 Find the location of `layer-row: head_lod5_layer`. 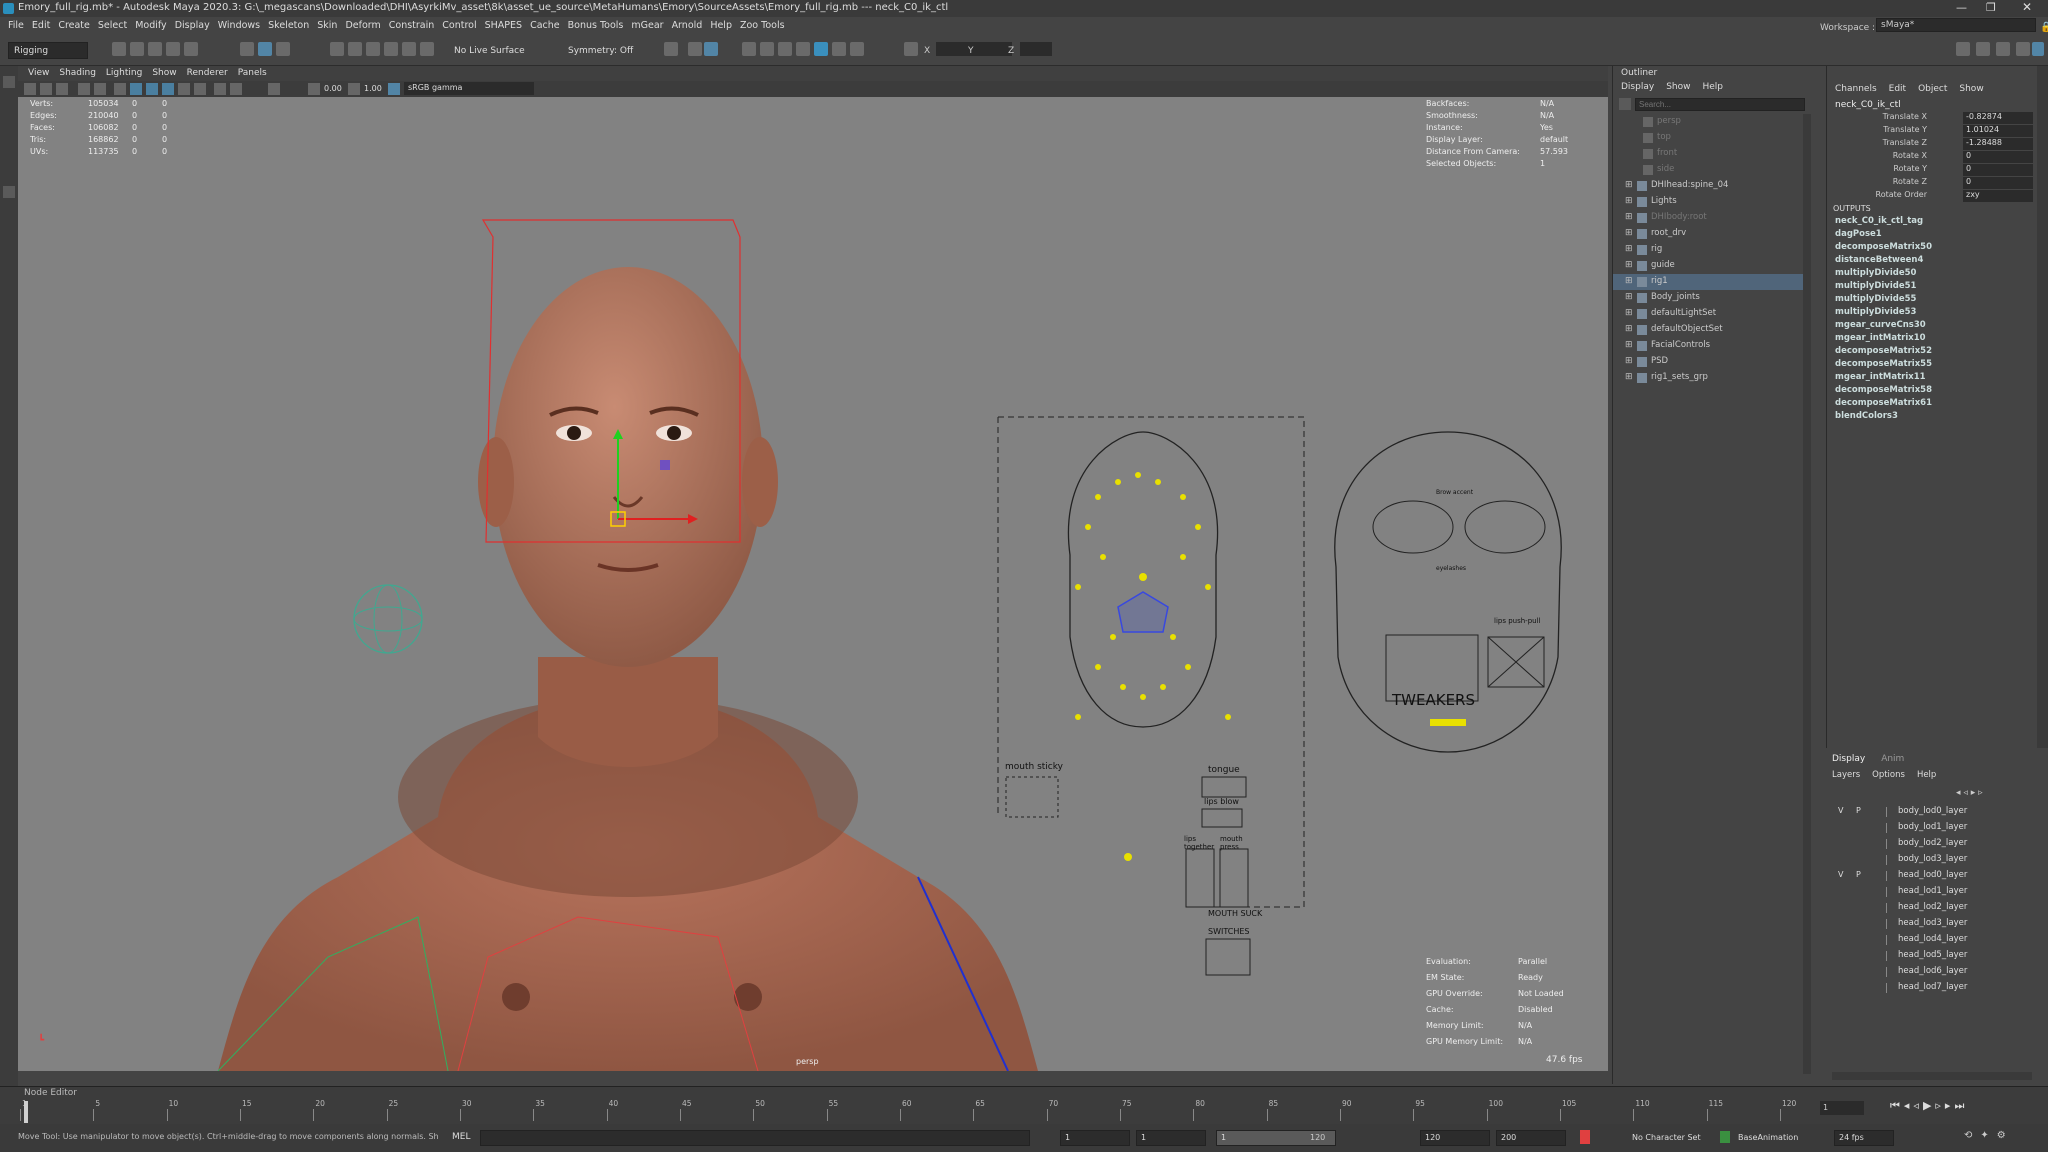

layer-row: head_lod5_layer is located at coordinates (1931, 956).